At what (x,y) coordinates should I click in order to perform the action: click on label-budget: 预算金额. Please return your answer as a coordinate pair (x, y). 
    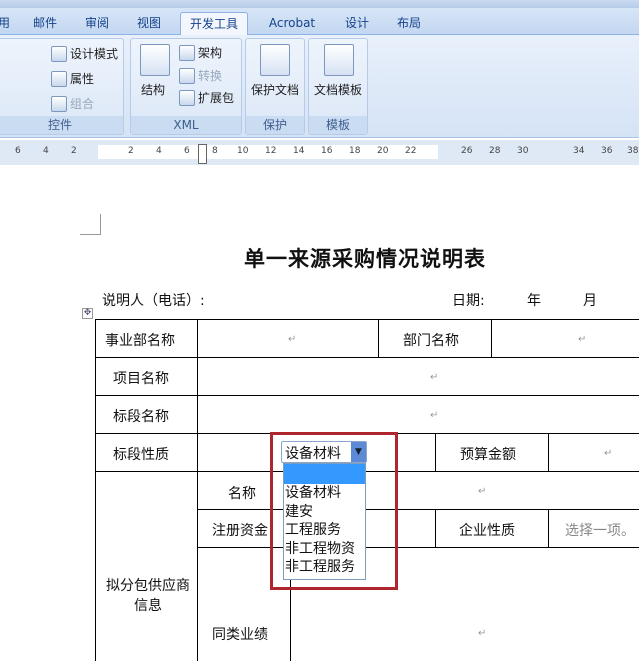
    Looking at the image, I should click on (488, 455).